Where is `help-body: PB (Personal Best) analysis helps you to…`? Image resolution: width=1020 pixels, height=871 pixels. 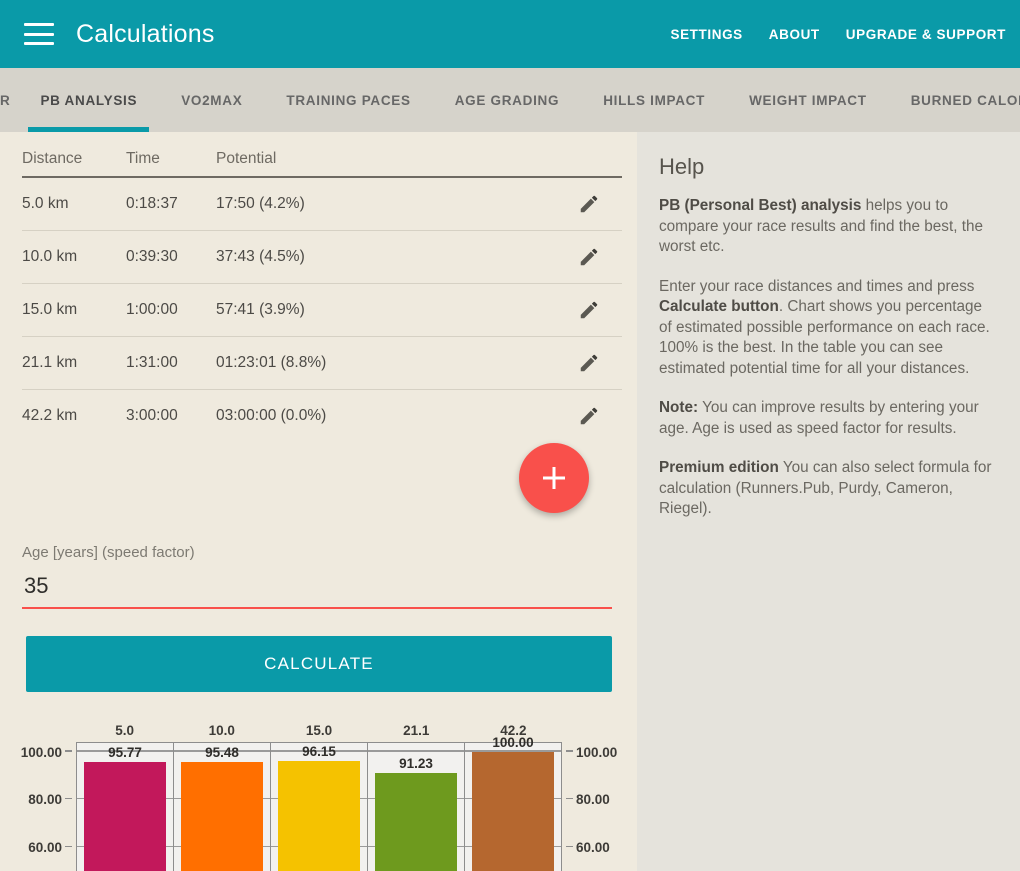
help-body: PB (Personal Best) analysis helps you to… is located at coordinates (828, 358).